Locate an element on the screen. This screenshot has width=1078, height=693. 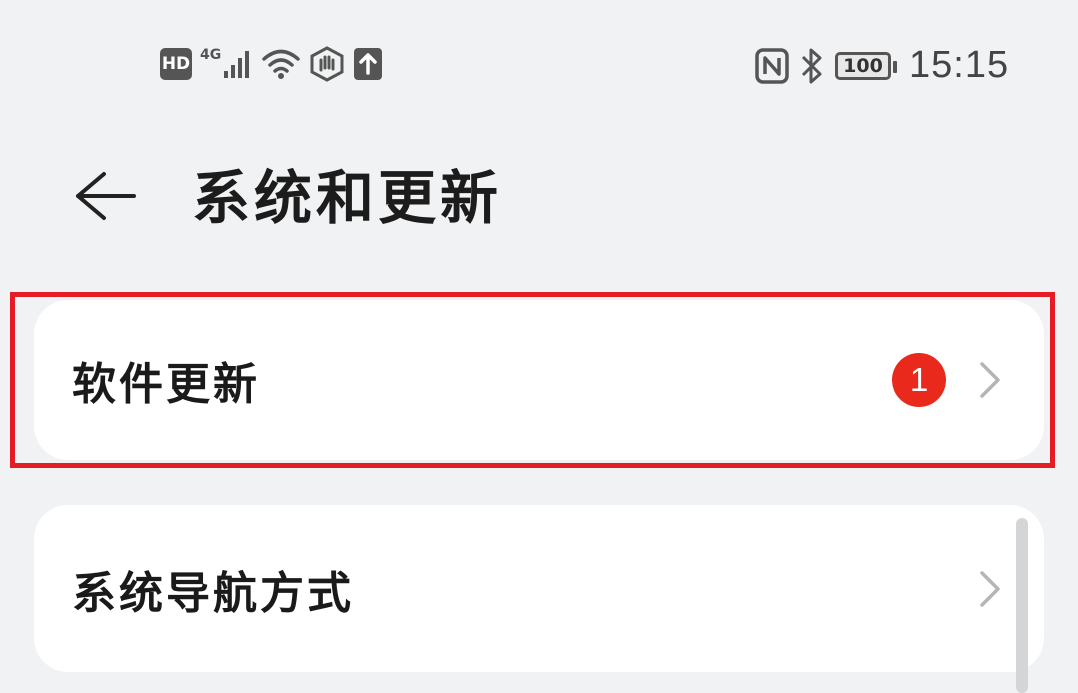
cellular-signal-icon: 4G is located at coordinates (226, 63).